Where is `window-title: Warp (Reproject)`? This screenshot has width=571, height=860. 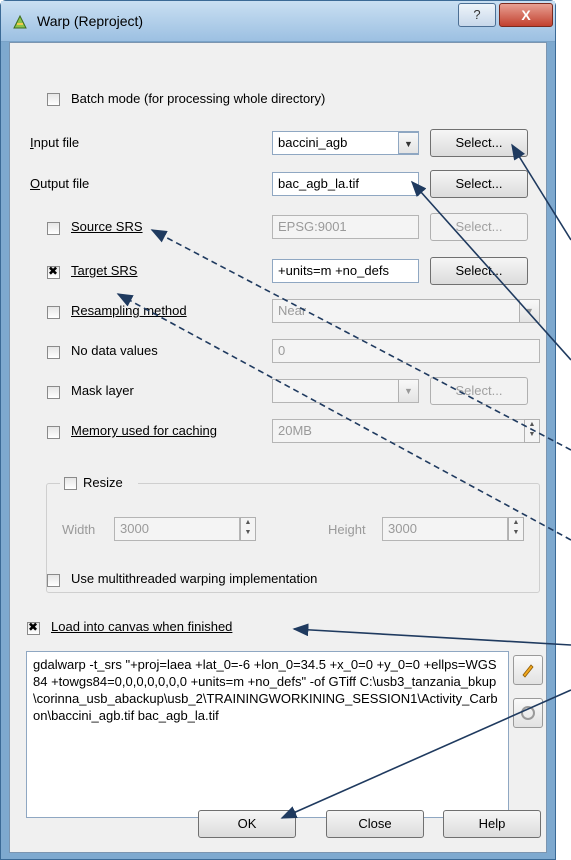
window-title: Warp (Reproject) is located at coordinates (90, 21).